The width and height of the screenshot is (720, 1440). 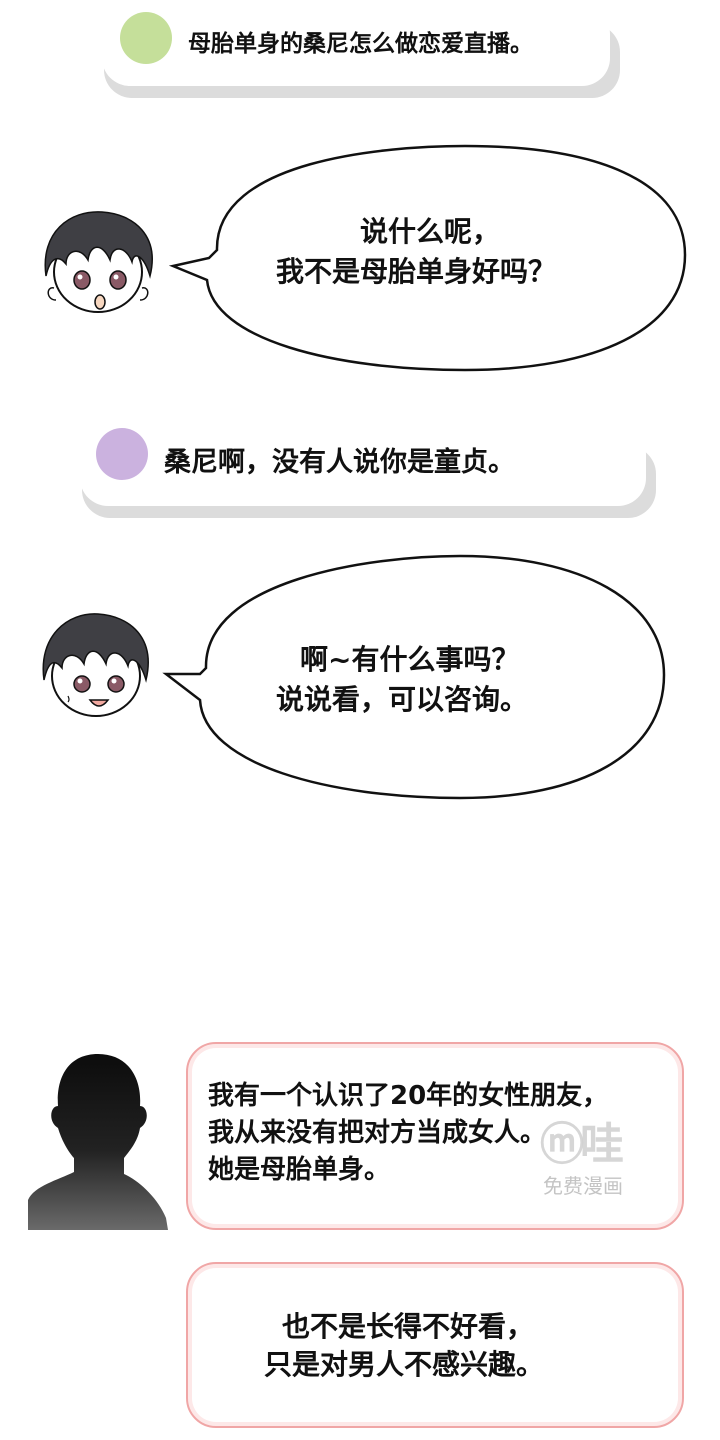 I want to click on caller-message-1-line-3: 她是母胎单身。, so click(x=299, y=1170).